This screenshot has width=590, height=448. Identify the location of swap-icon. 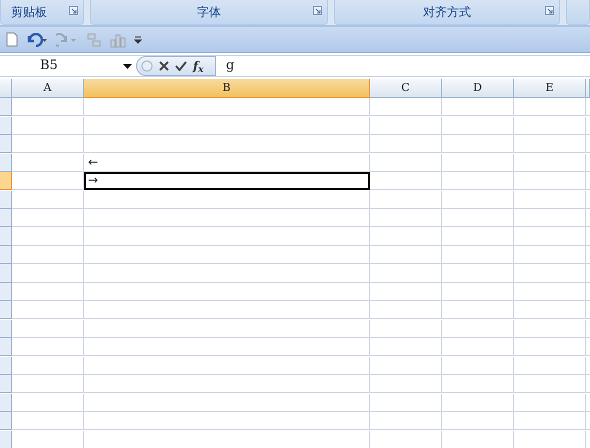
(94, 40).